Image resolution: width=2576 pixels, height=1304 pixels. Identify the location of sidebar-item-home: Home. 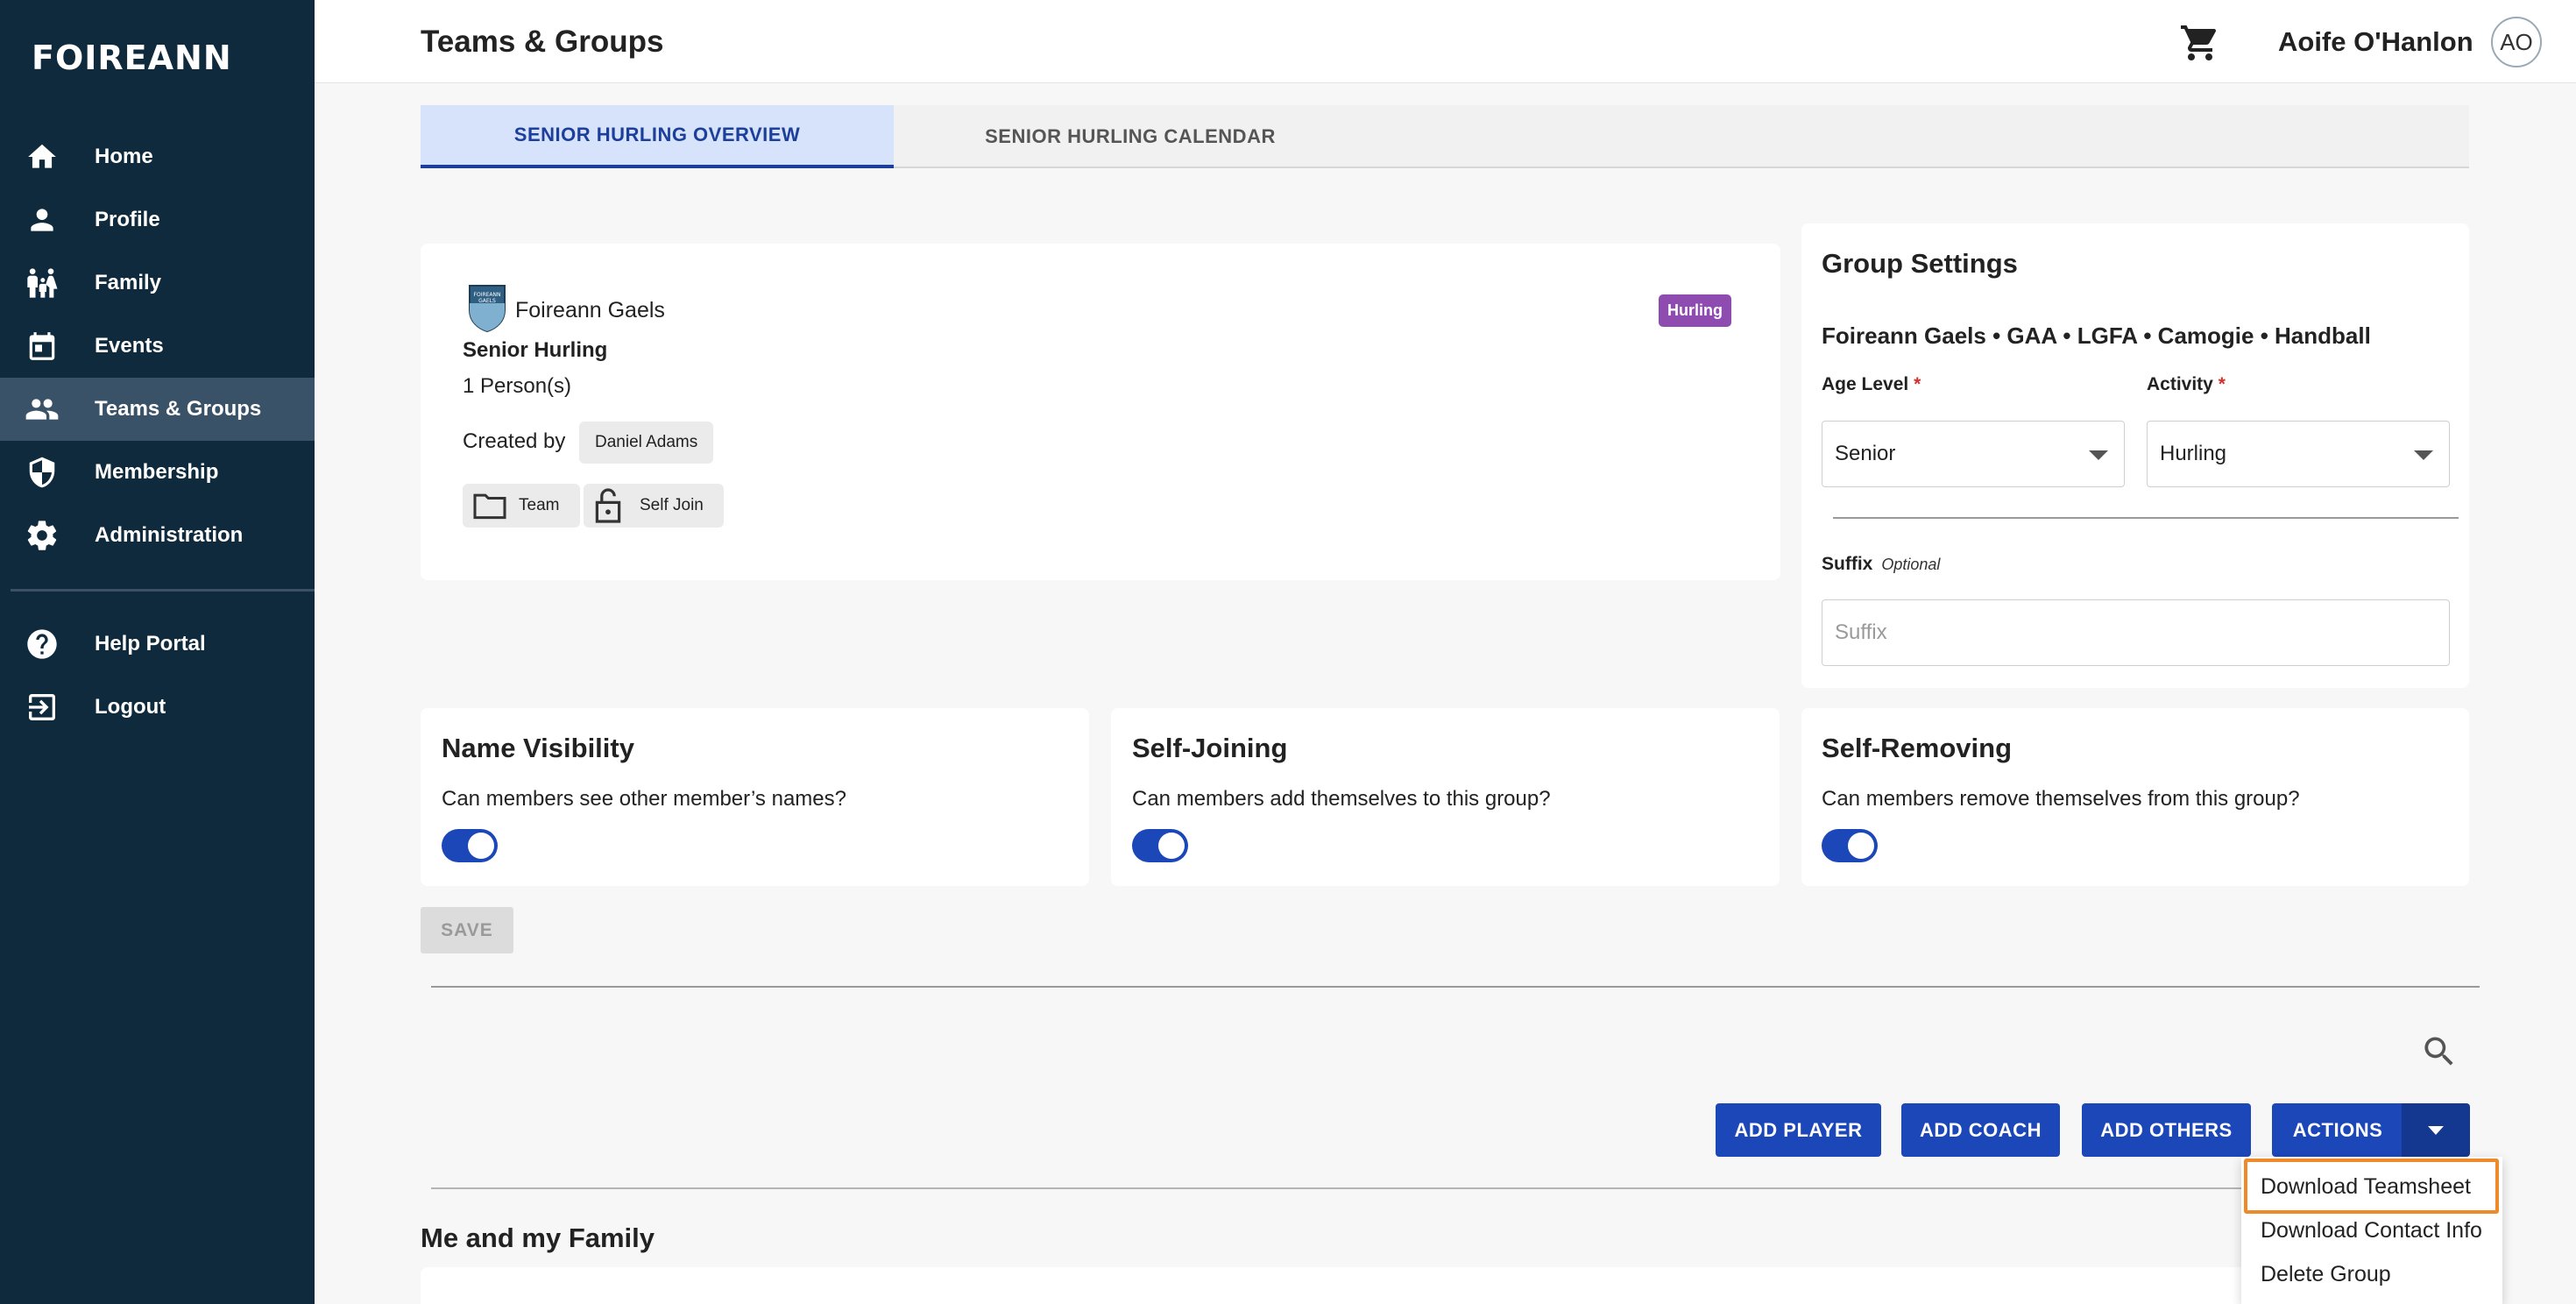
(157, 156).